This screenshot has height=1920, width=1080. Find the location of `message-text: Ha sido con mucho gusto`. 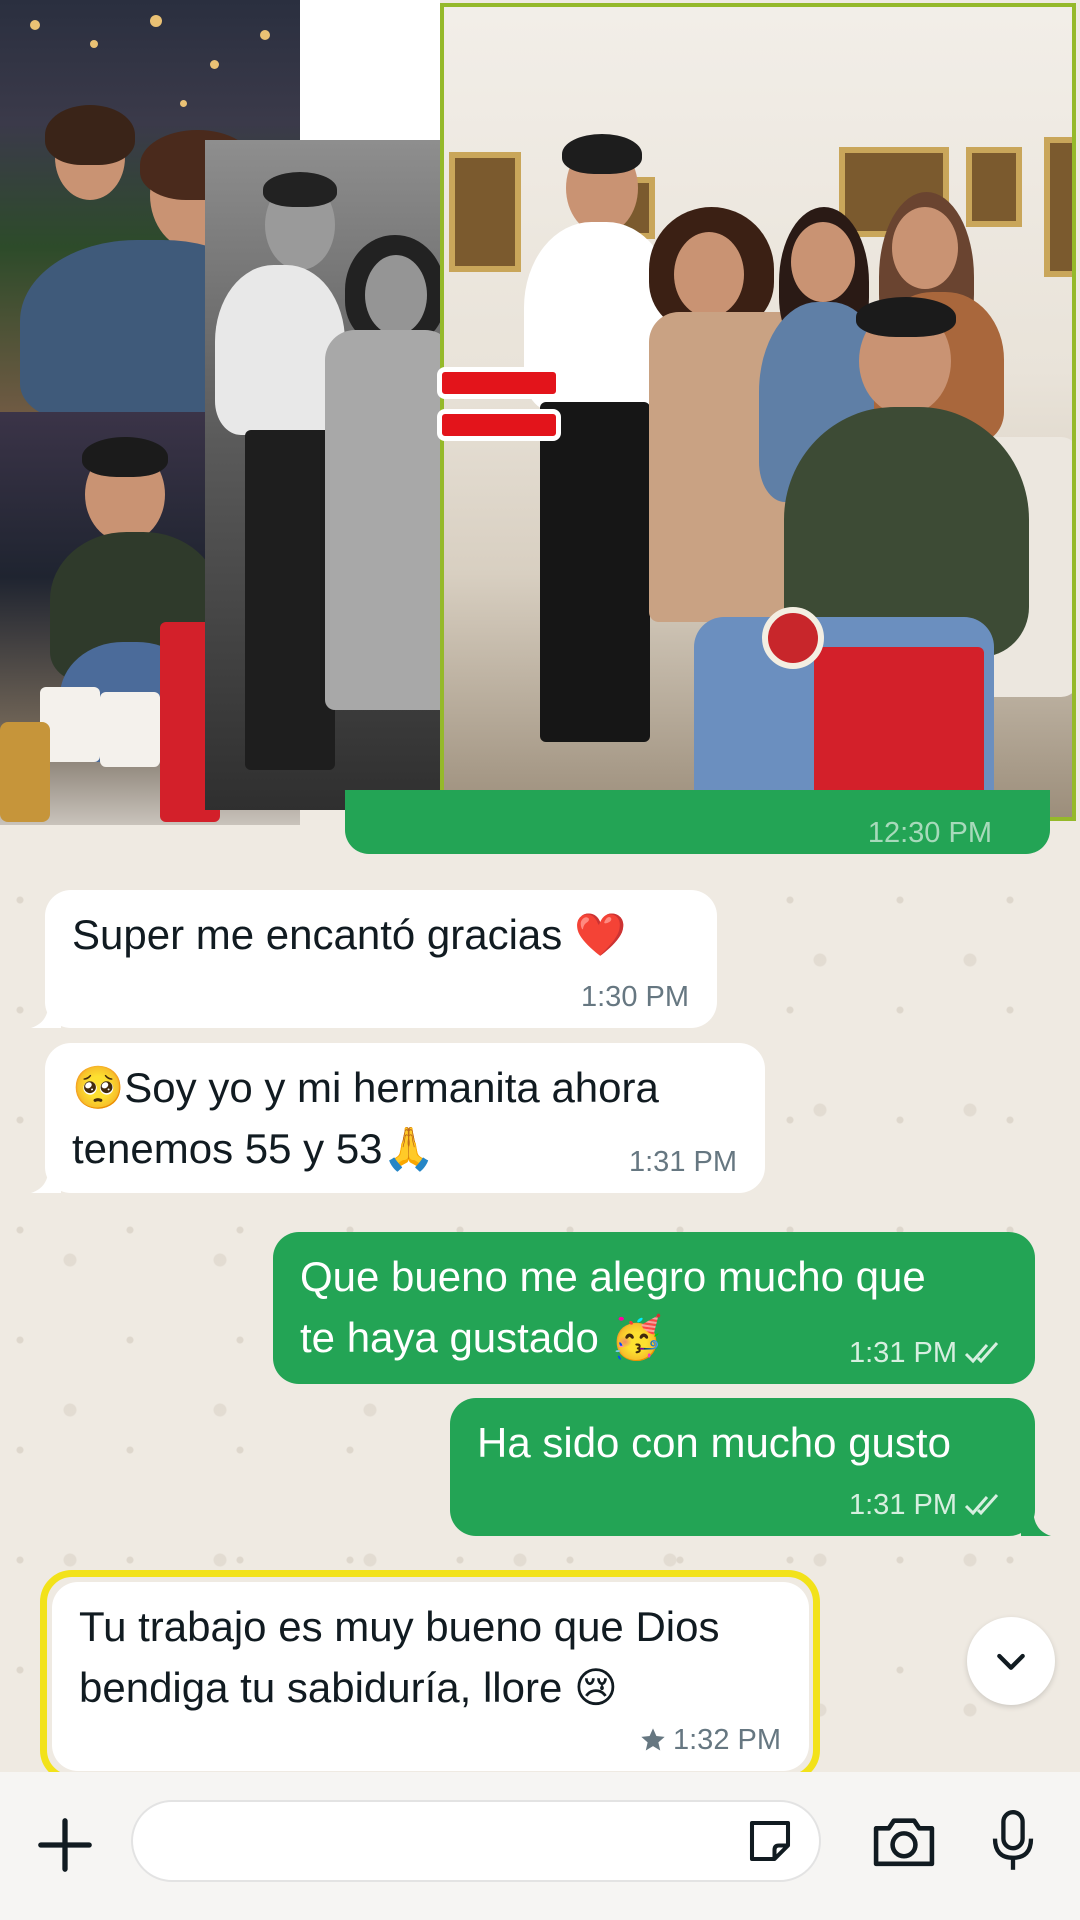

message-text: Ha sido con mucho gusto is located at coordinates (714, 1442).